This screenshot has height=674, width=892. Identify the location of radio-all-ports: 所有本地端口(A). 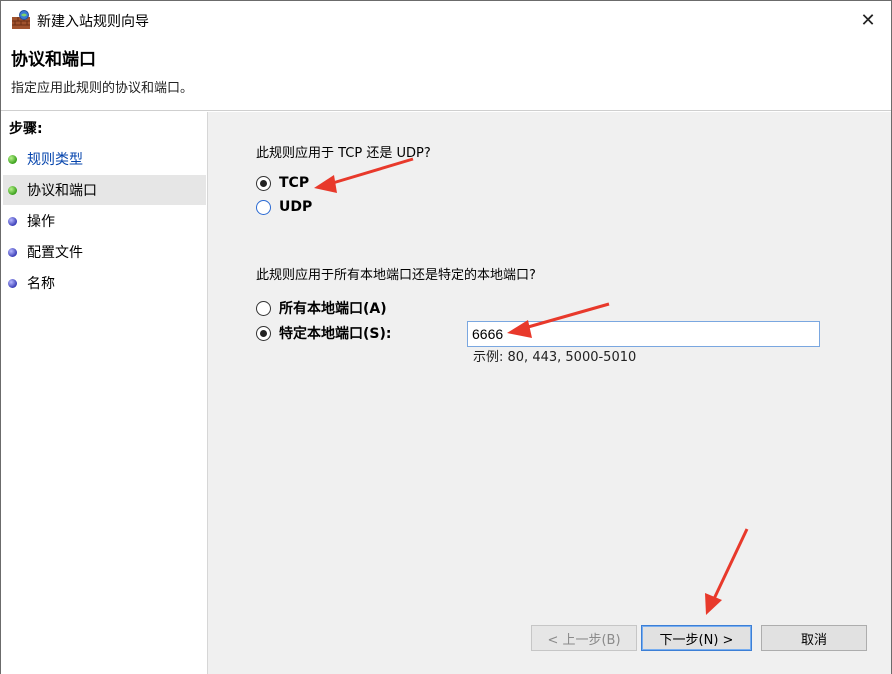
(321, 308).